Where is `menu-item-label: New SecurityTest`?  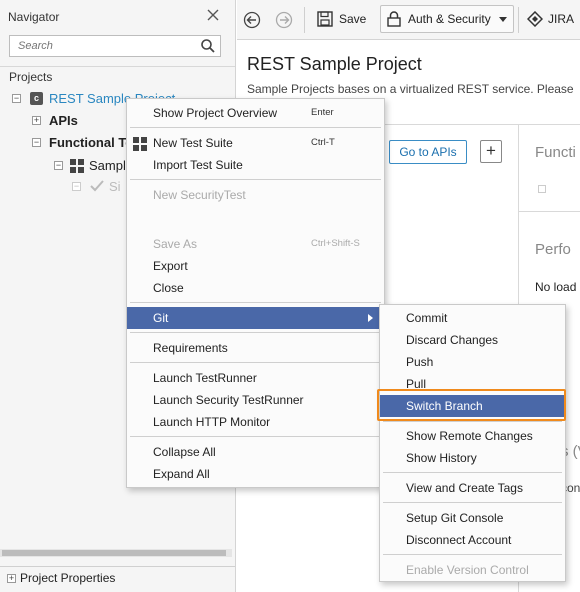
menu-item-label: New SecurityTest is located at coordinates (199, 195).